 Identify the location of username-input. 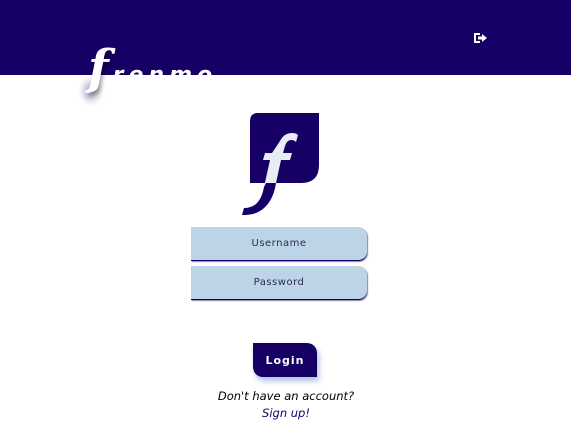
(279, 244).